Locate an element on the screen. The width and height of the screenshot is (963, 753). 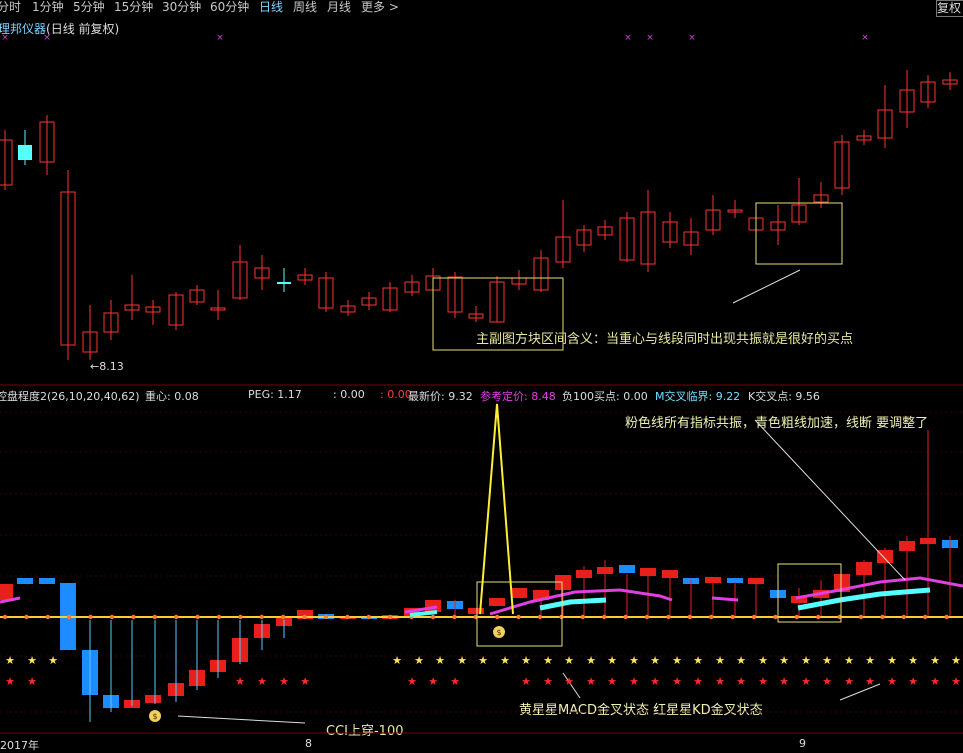
cyan-line-segment is located at coordinates (573, 604).